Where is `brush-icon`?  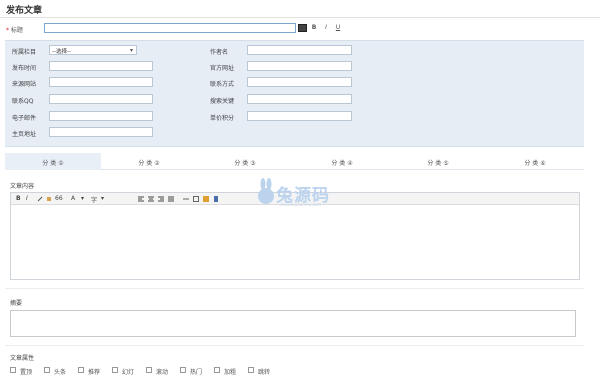 brush-icon is located at coordinates (49, 199).